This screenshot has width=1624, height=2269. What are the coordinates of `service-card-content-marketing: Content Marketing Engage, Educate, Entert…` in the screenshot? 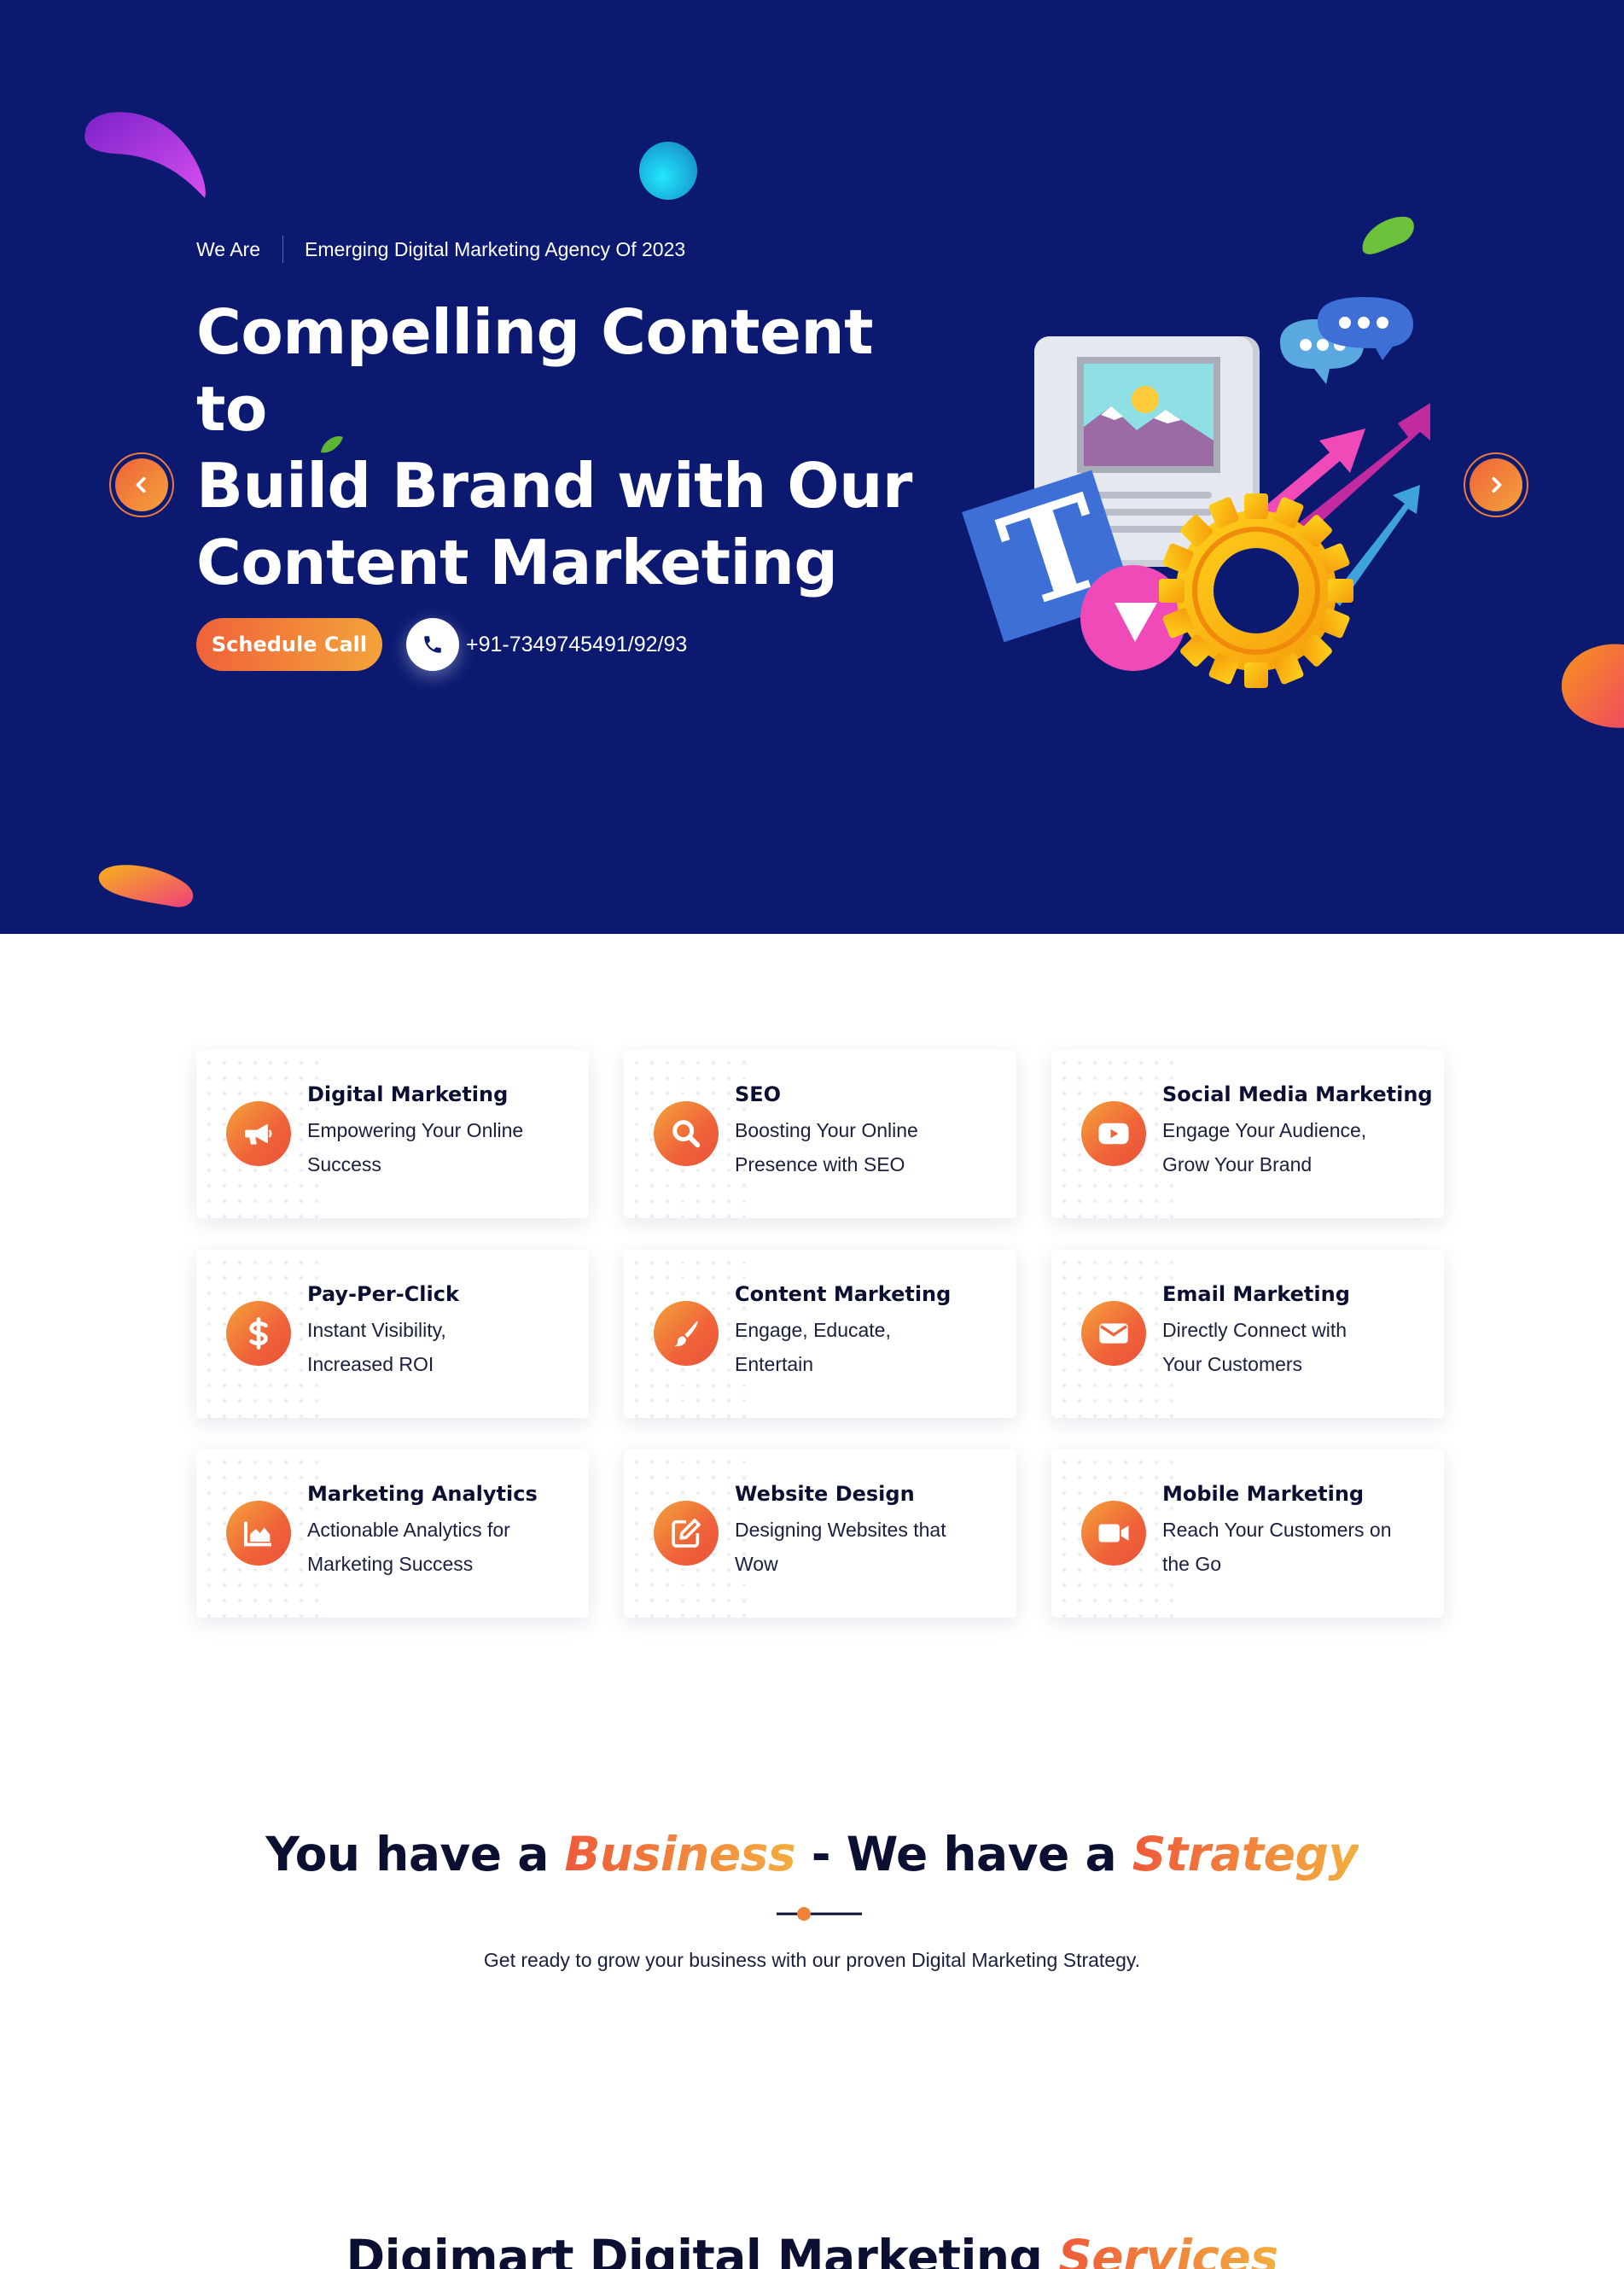 It's located at (820, 1334).